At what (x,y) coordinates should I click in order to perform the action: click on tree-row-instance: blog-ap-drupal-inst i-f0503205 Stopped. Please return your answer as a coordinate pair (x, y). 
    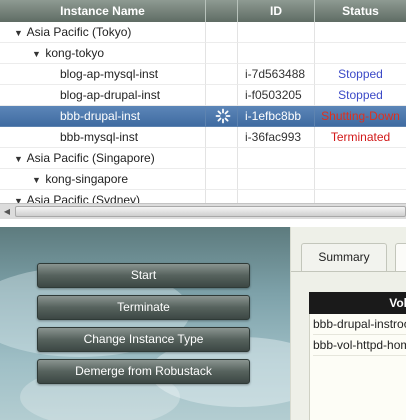
    Looking at the image, I should click on (203, 95).